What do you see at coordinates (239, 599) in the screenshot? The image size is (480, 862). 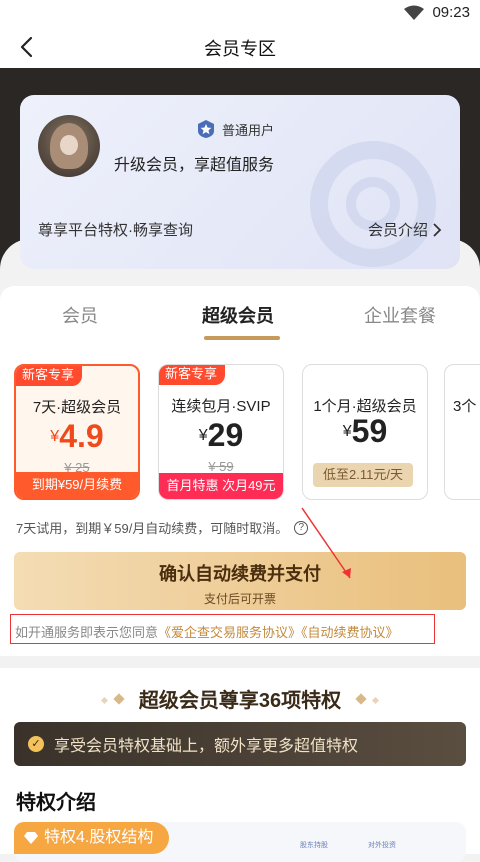 I see `pay-button-sublabel: 支付后可开票` at bounding box center [239, 599].